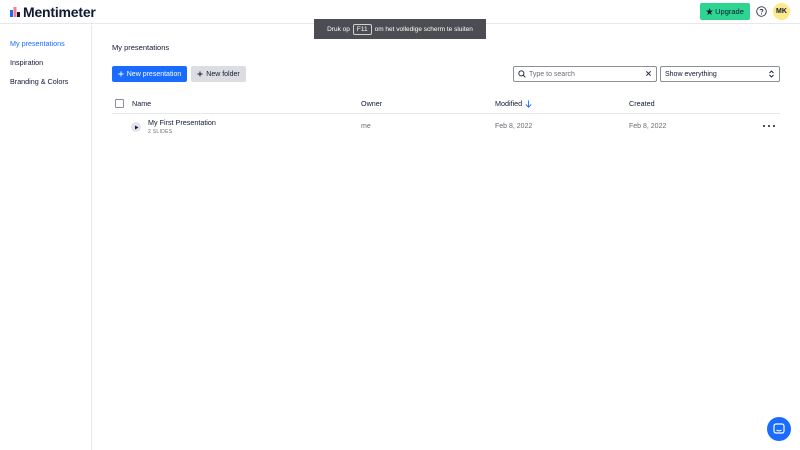 Image resolution: width=800 pixels, height=450 pixels. Describe the element at coordinates (691, 74) in the screenshot. I see `filter-select-value: Show everything` at that location.